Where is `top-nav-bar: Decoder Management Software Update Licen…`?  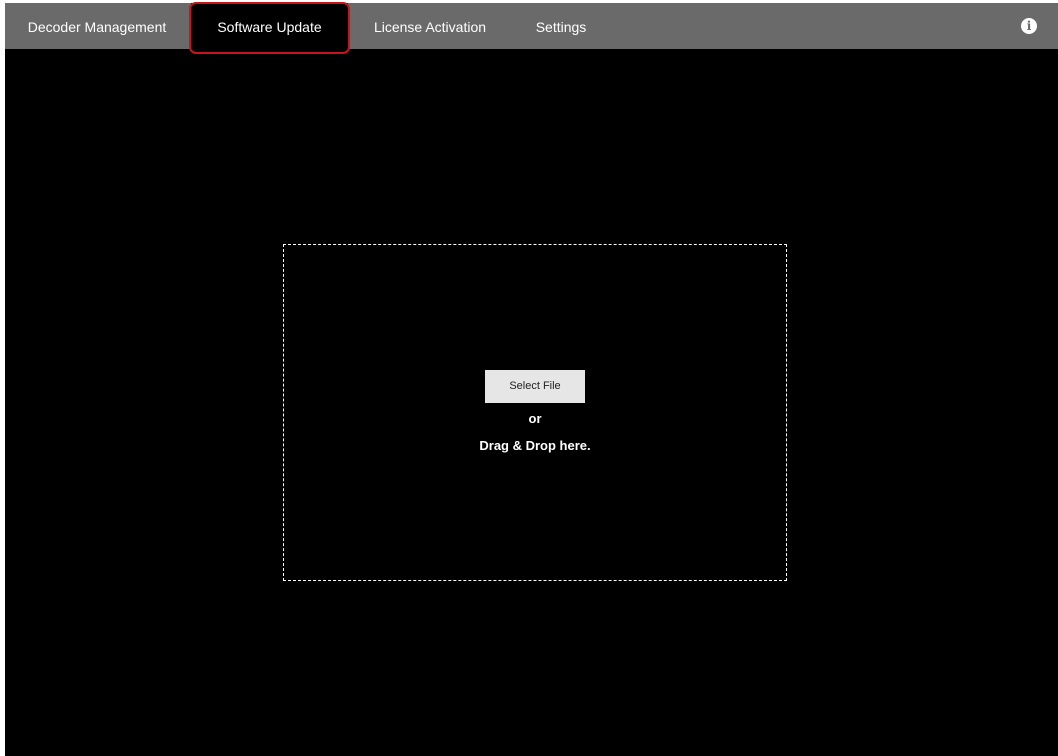
top-nav-bar: Decoder Management Software Update Licen… is located at coordinates (531, 26).